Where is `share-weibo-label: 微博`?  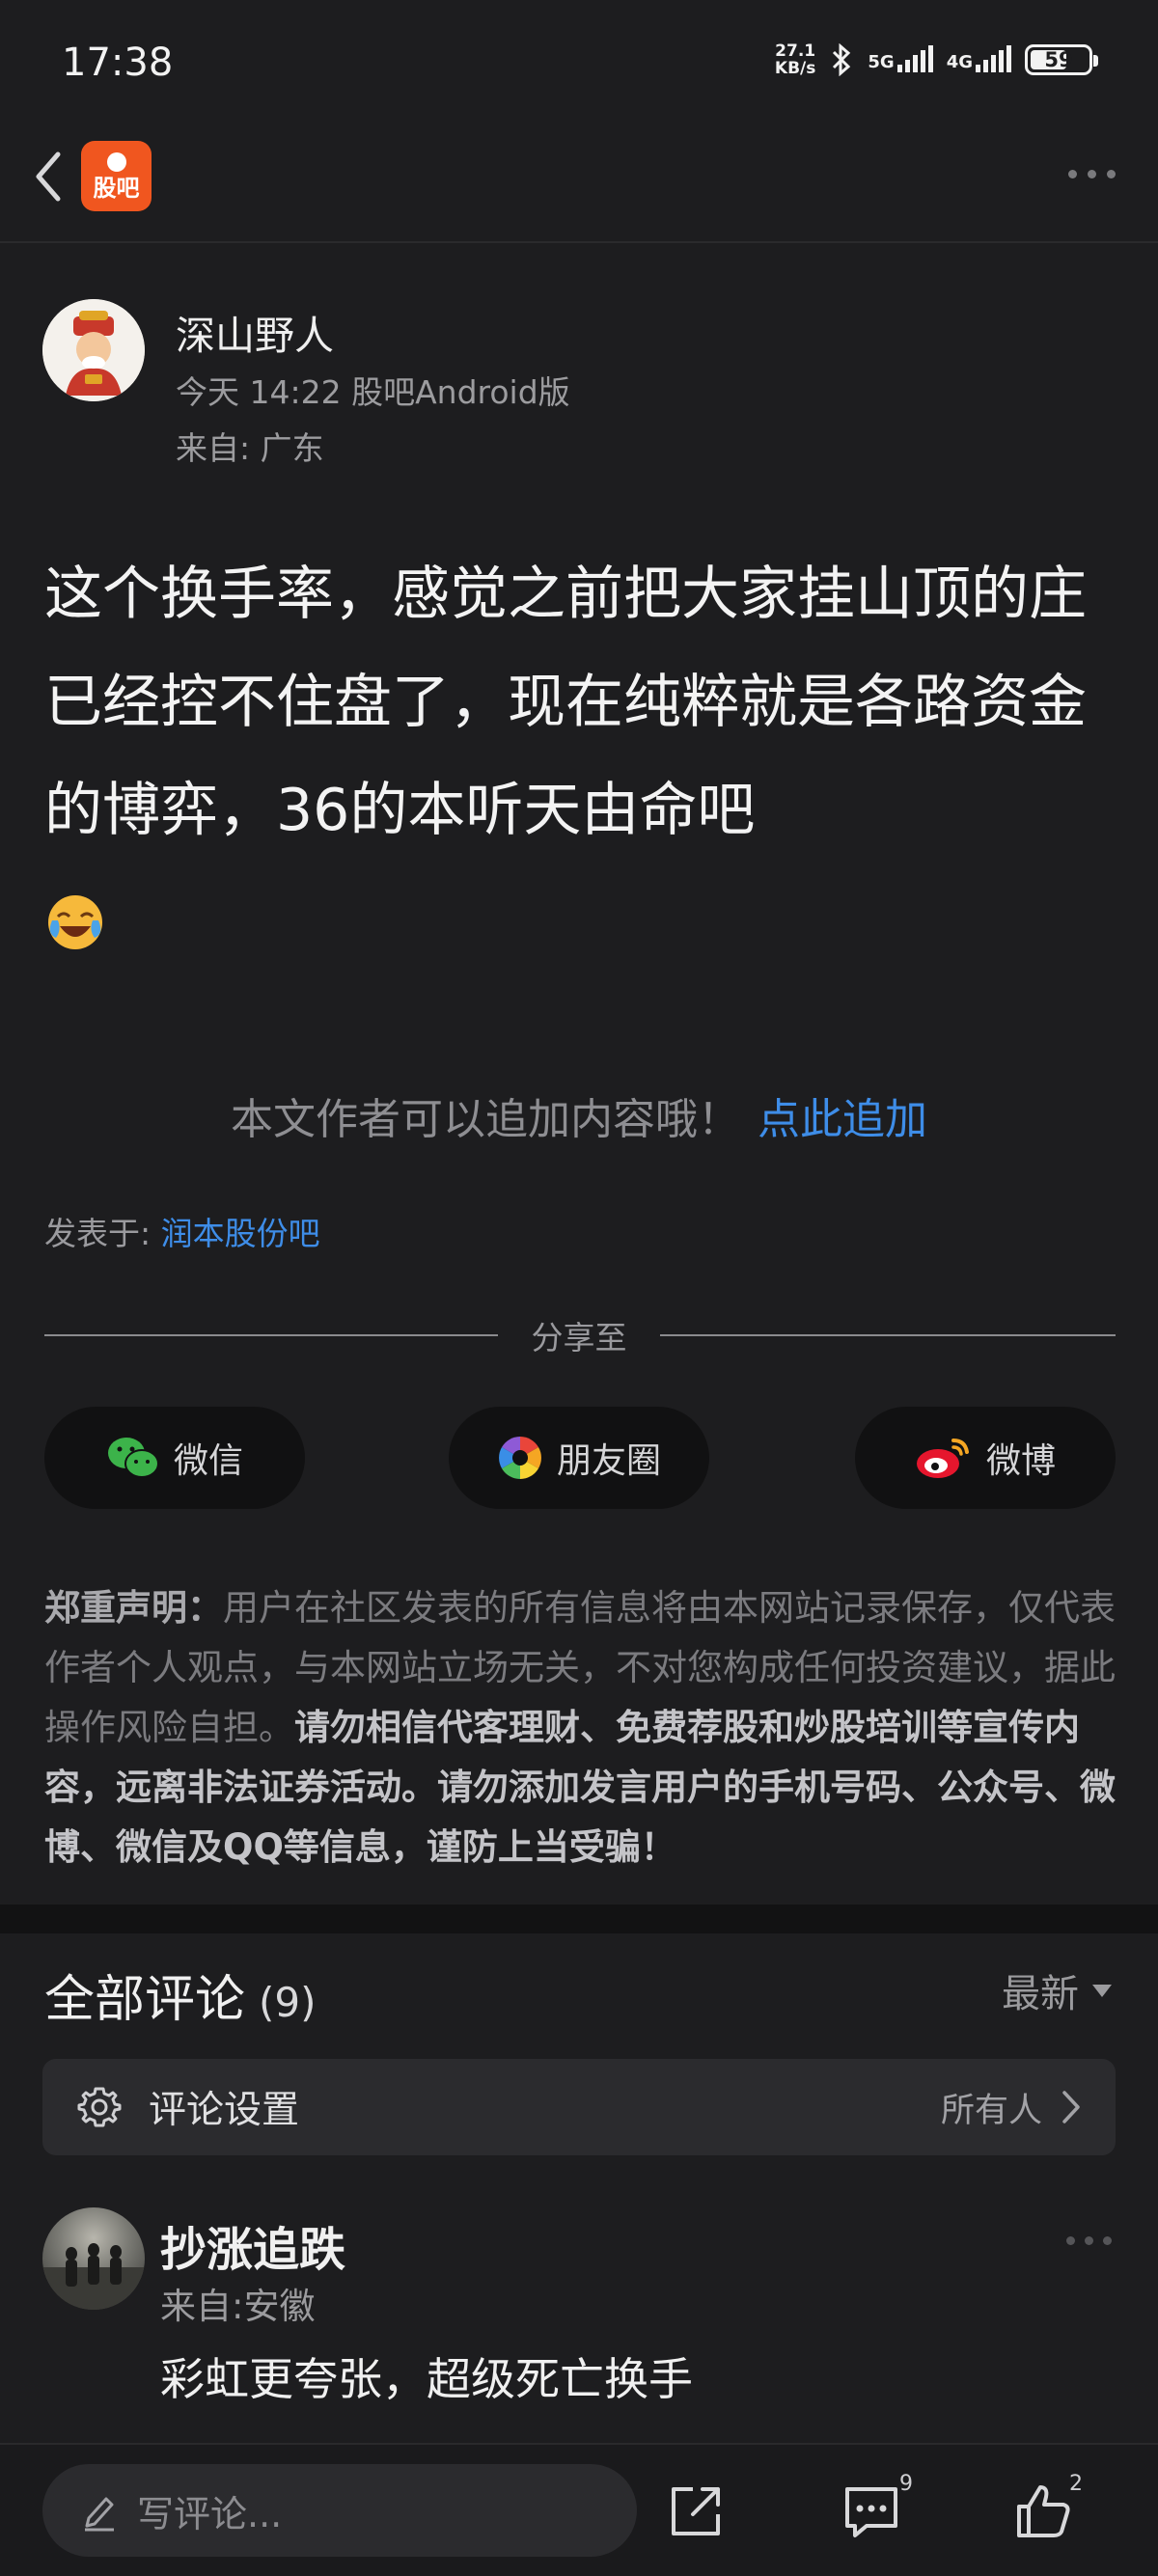 share-weibo-label: 微博 is located at coordinates (1020, 1461).